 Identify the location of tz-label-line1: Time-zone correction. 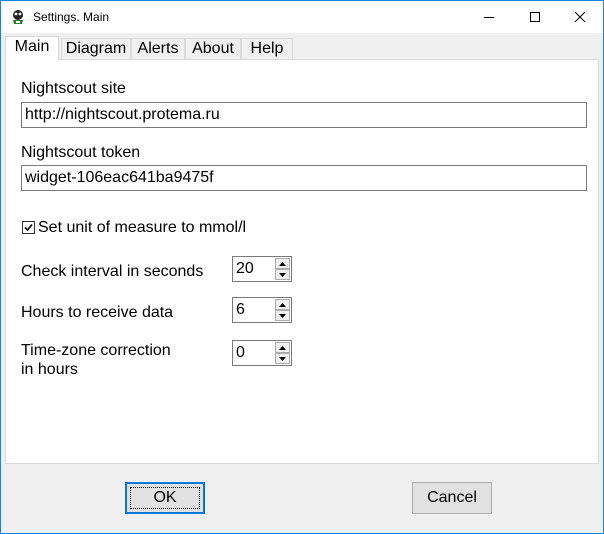
(96, 350).